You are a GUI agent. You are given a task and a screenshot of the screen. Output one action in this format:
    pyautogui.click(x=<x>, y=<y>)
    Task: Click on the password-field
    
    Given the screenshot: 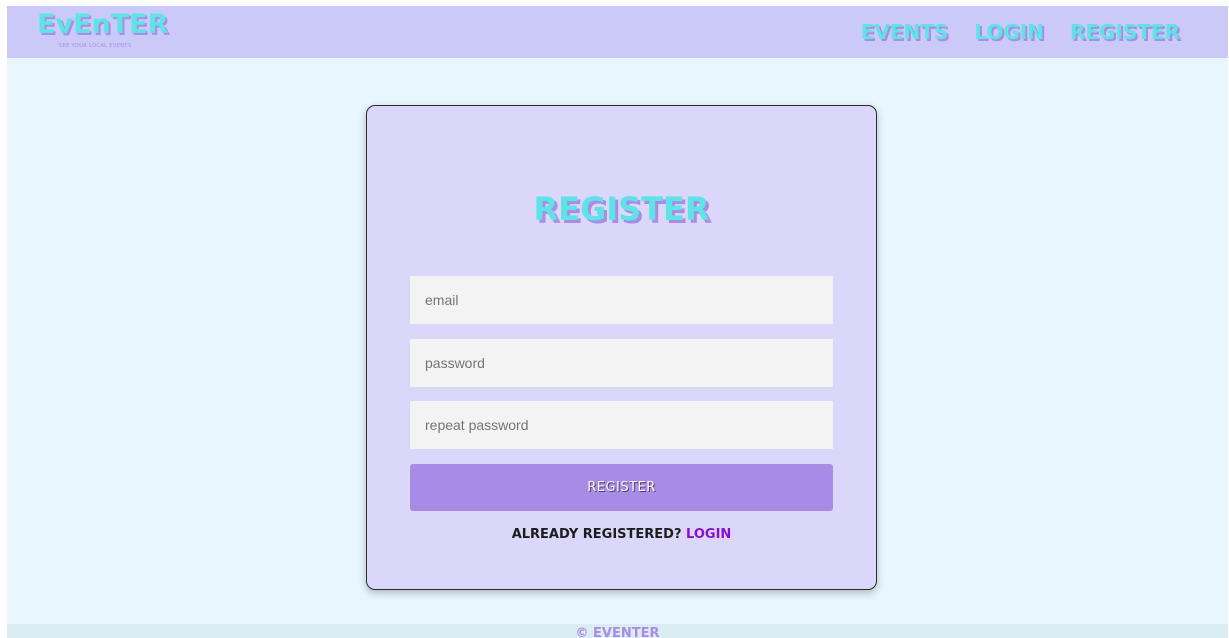 What is the action you would take?
    pyautogui.click(x=621, y=363)
    